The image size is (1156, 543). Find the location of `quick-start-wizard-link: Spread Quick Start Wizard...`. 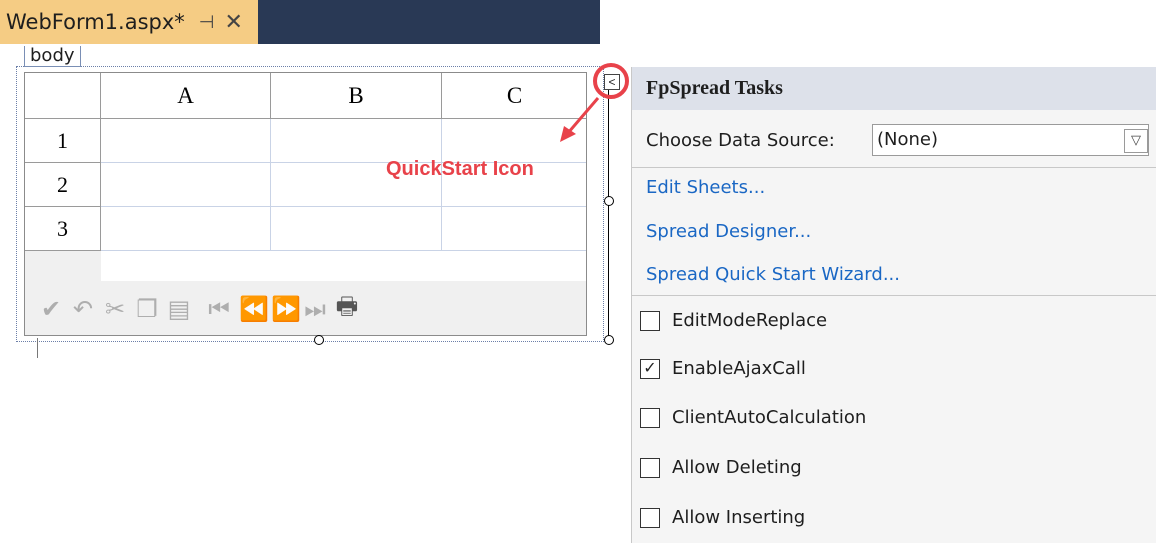

quick-start-wizard-link: Spread Quick Start Wizard... is located at coordinates (773, 274).